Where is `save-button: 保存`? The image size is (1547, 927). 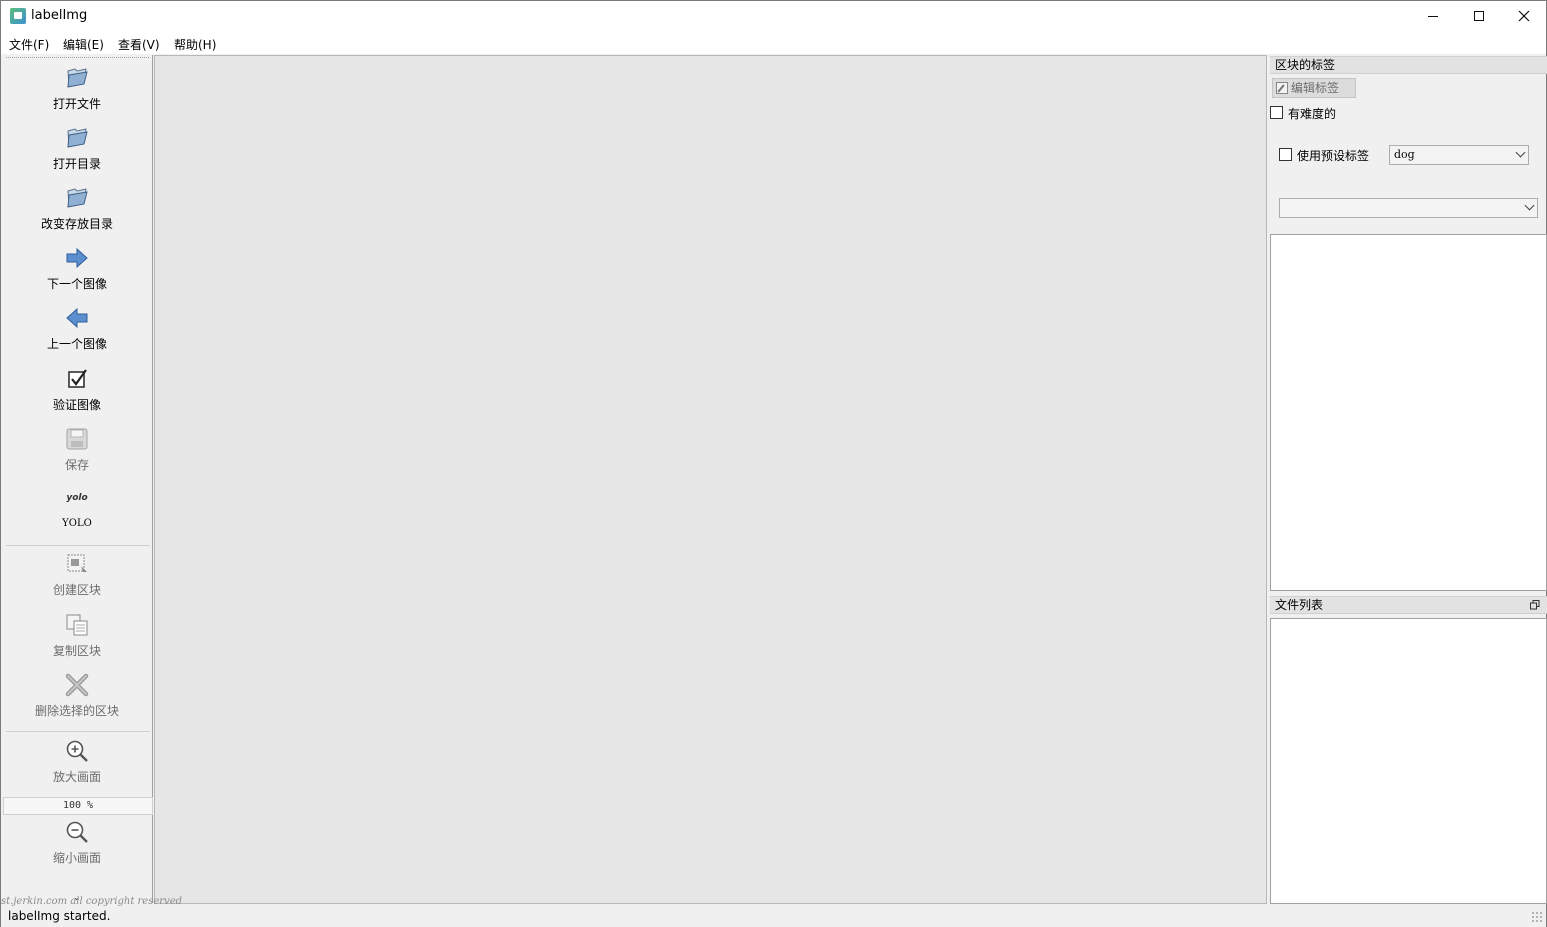 save-button: 保存 is located at coordinates (77, 449).